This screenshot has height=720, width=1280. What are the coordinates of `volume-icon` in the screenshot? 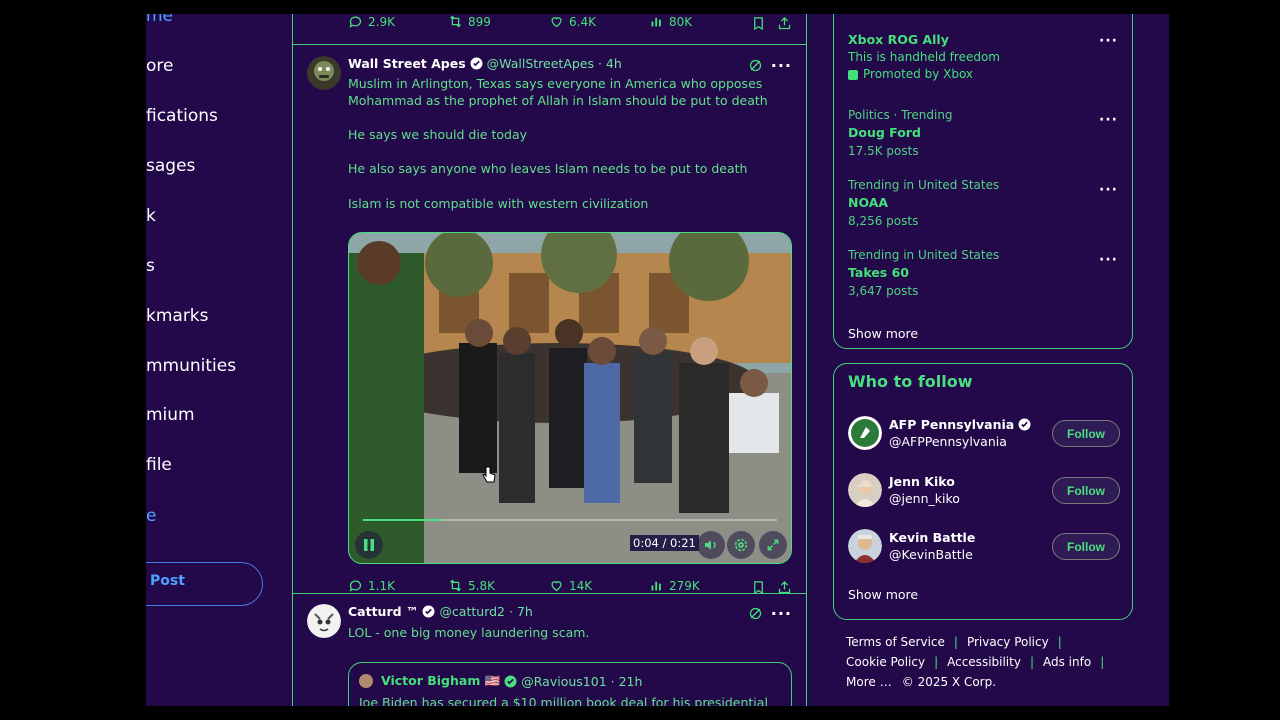 It's located at (710, 545).